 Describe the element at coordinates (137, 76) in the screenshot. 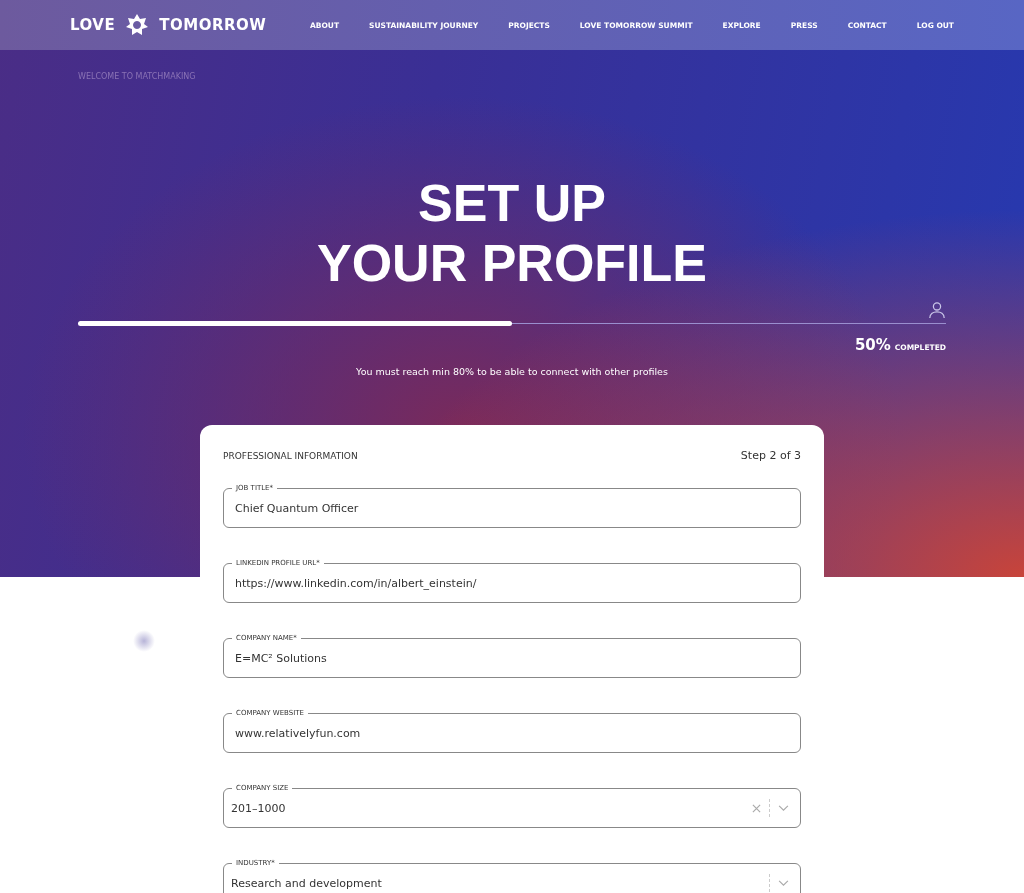

I see `breadcrumb: WELCOME TO MATCHMAKING` at that location.